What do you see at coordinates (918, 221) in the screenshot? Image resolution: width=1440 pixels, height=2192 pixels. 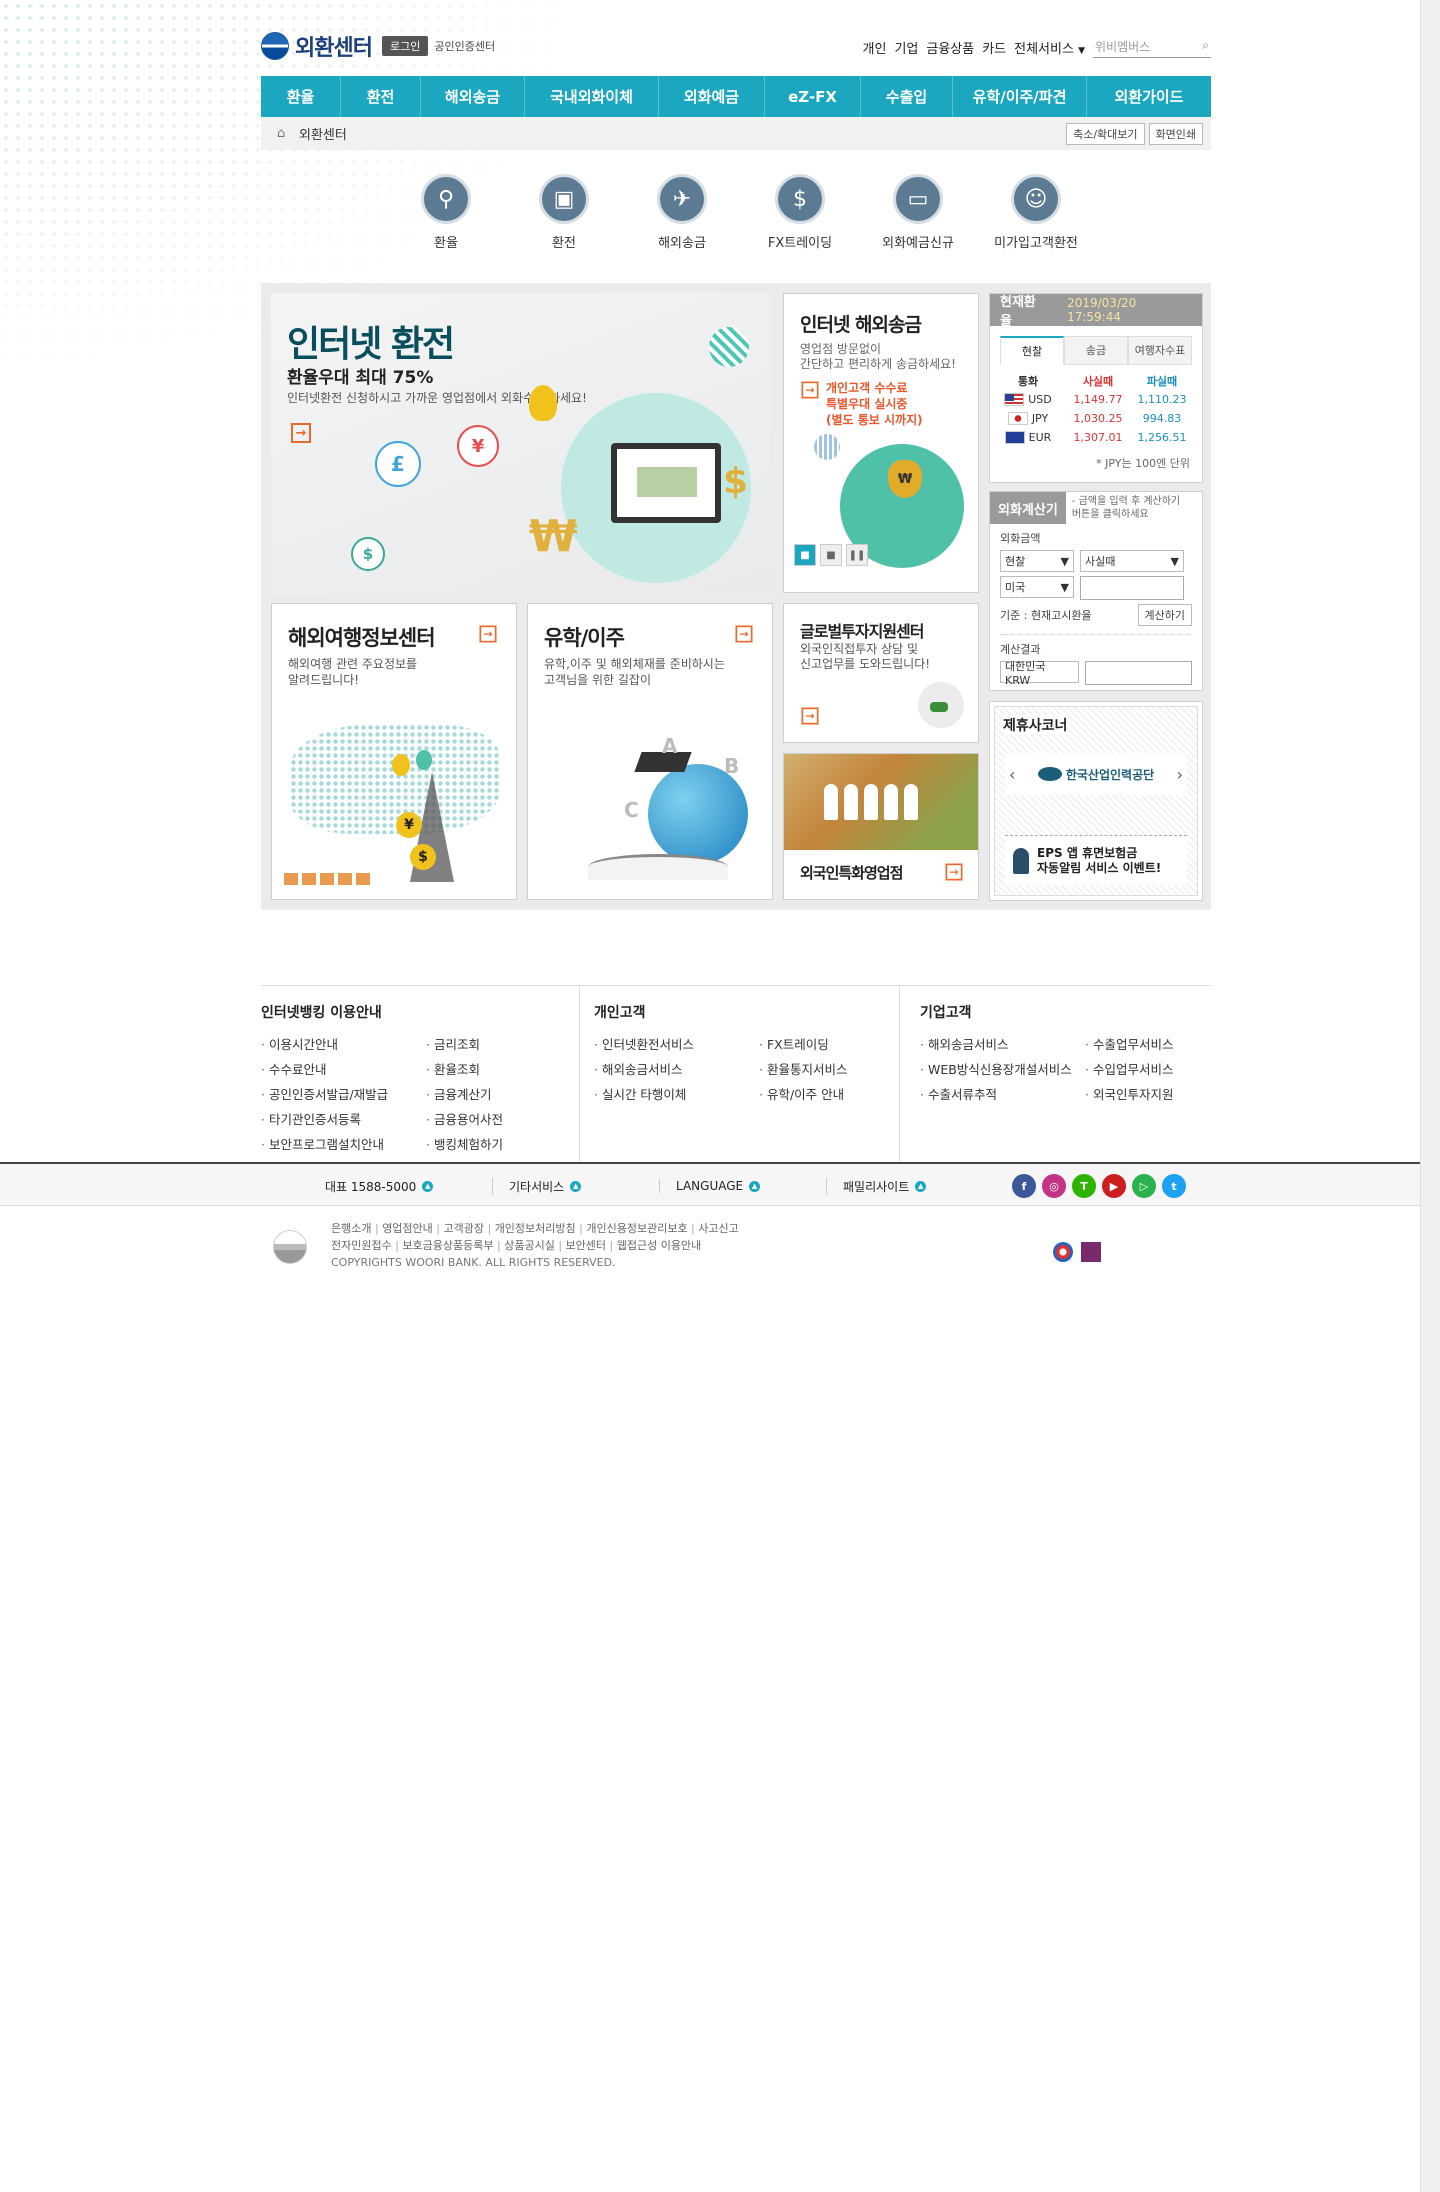 I see `quick-new-deposit: ▭ 외화예금신규` at bounding box center [918, 221].